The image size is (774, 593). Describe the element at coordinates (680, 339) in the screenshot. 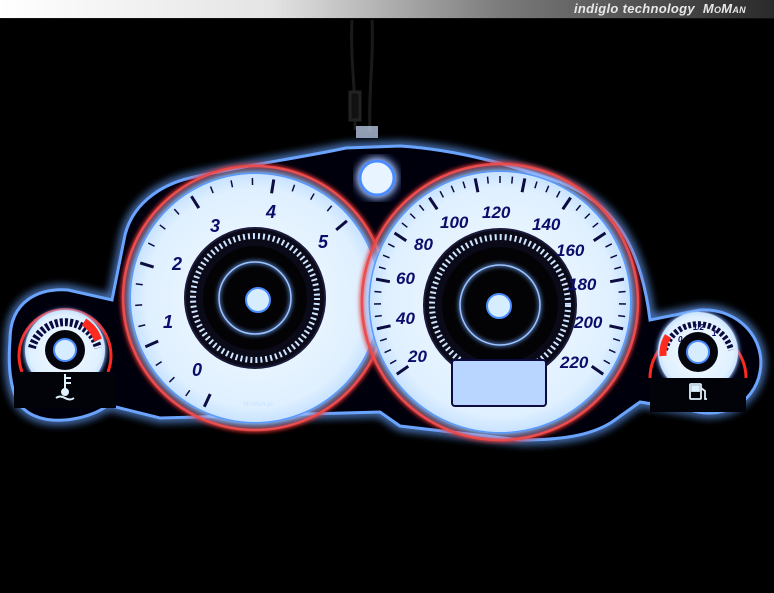

I see `fuel-label-empty: 0` at that location.